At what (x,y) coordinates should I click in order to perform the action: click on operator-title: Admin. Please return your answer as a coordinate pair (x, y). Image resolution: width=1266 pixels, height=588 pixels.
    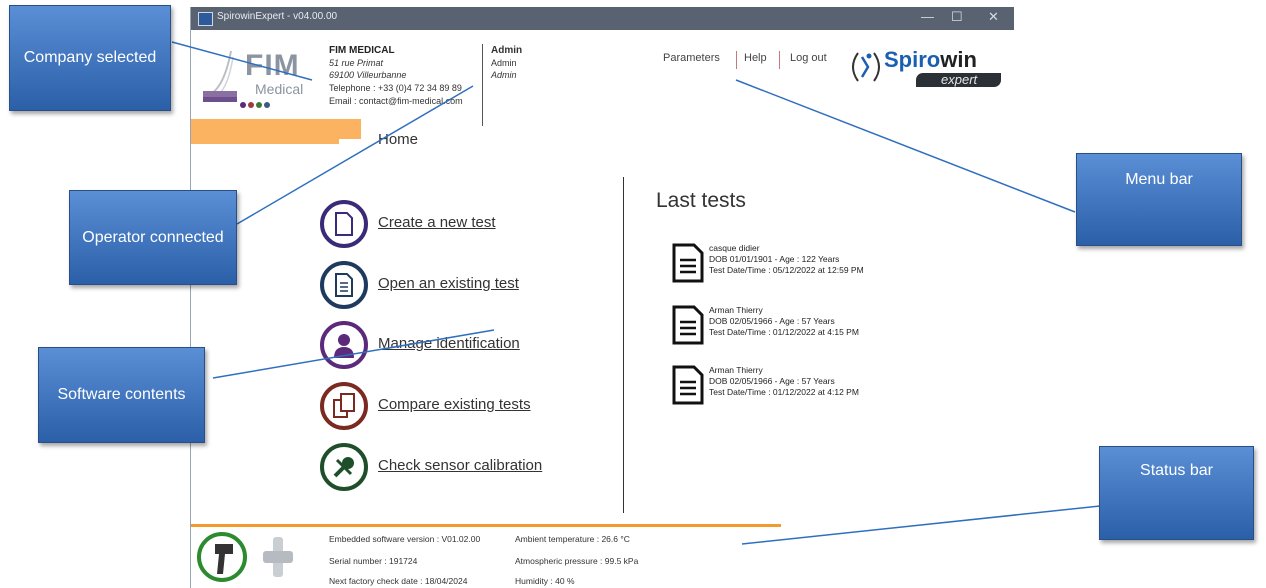
    Looking at the image, I should click on (507, 50).